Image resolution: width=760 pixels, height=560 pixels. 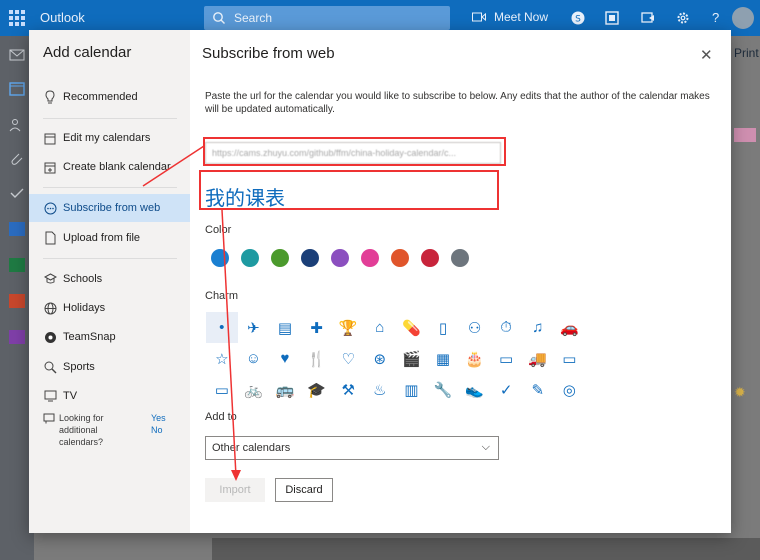 What do you see at coordinates (17, 159) in the screenshot?
I see `attachment-icon` at bounding box center [17, 159].